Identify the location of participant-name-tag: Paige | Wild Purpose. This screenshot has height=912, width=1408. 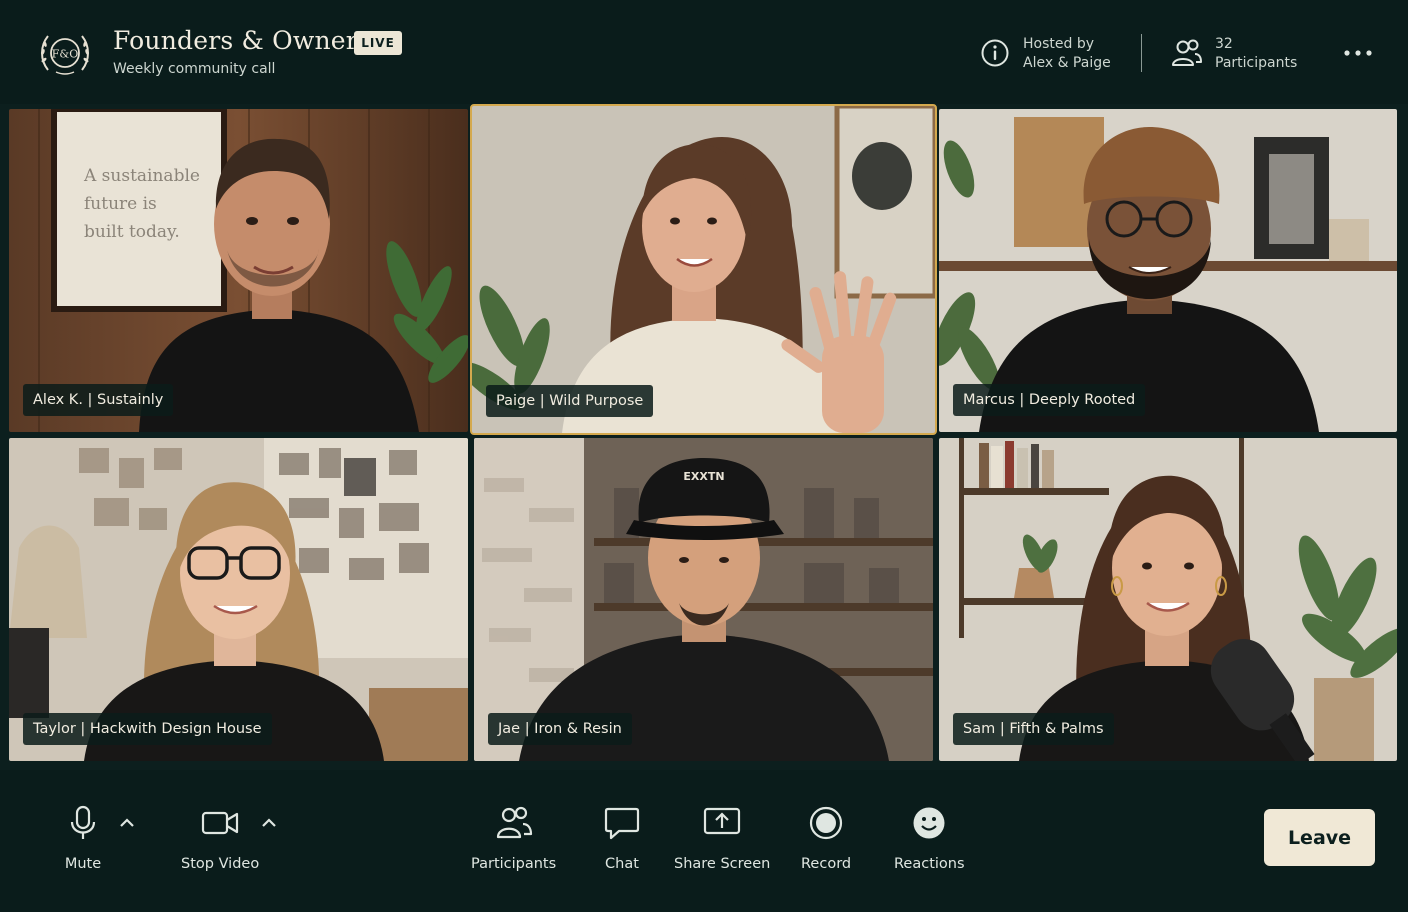
(570, 401).